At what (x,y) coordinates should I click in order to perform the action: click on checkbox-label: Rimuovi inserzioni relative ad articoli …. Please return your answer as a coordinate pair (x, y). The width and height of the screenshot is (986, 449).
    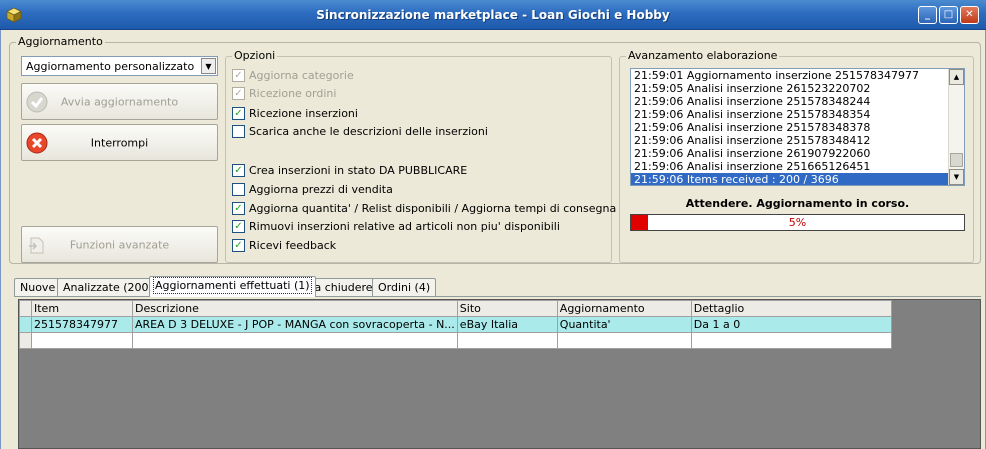
    Looking at the image, I should click on (404, 226).